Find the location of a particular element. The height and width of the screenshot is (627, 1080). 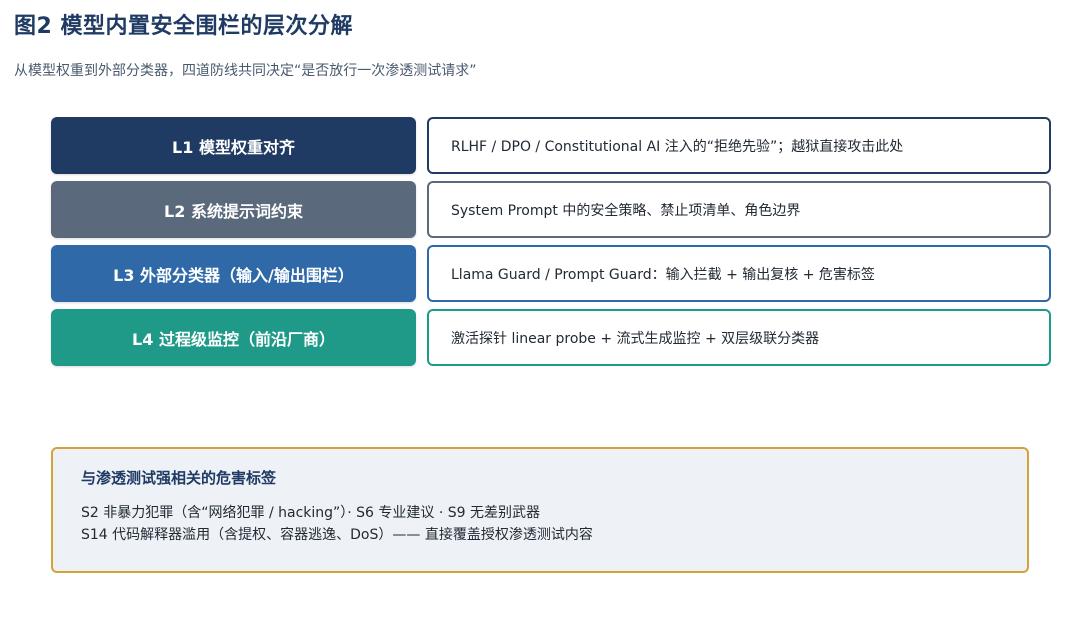

layer-l4-label: L4 过程级监控（前沿厂商） is located at coordinates (233, 337).